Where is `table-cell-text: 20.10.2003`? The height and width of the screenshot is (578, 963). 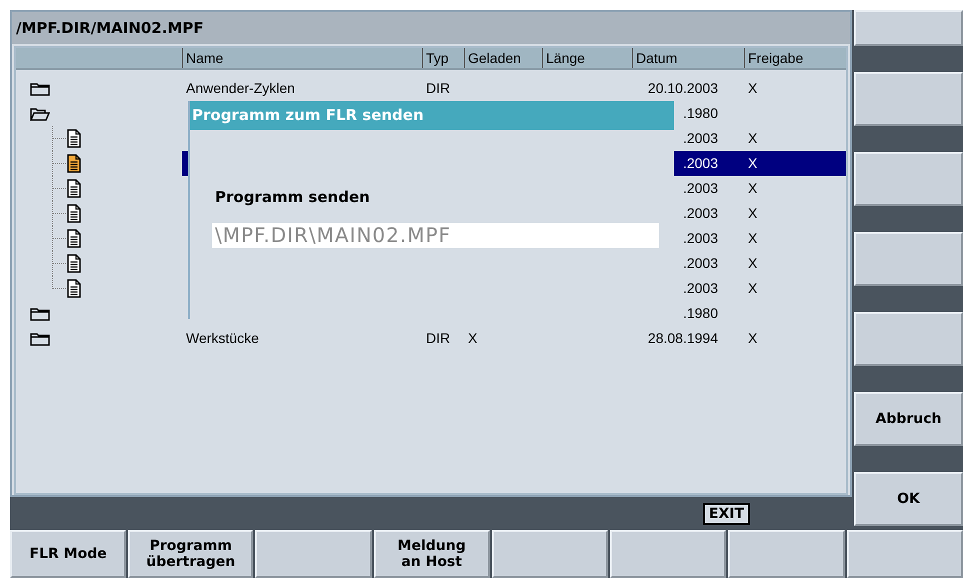 table-cell-text: 20.10.2003 is located at coordinates (683, 88).